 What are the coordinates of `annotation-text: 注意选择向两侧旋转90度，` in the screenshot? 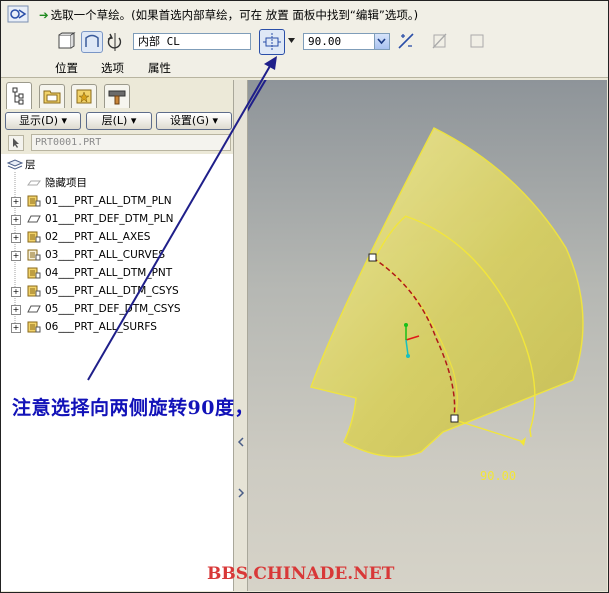 It's located at (133, 408).